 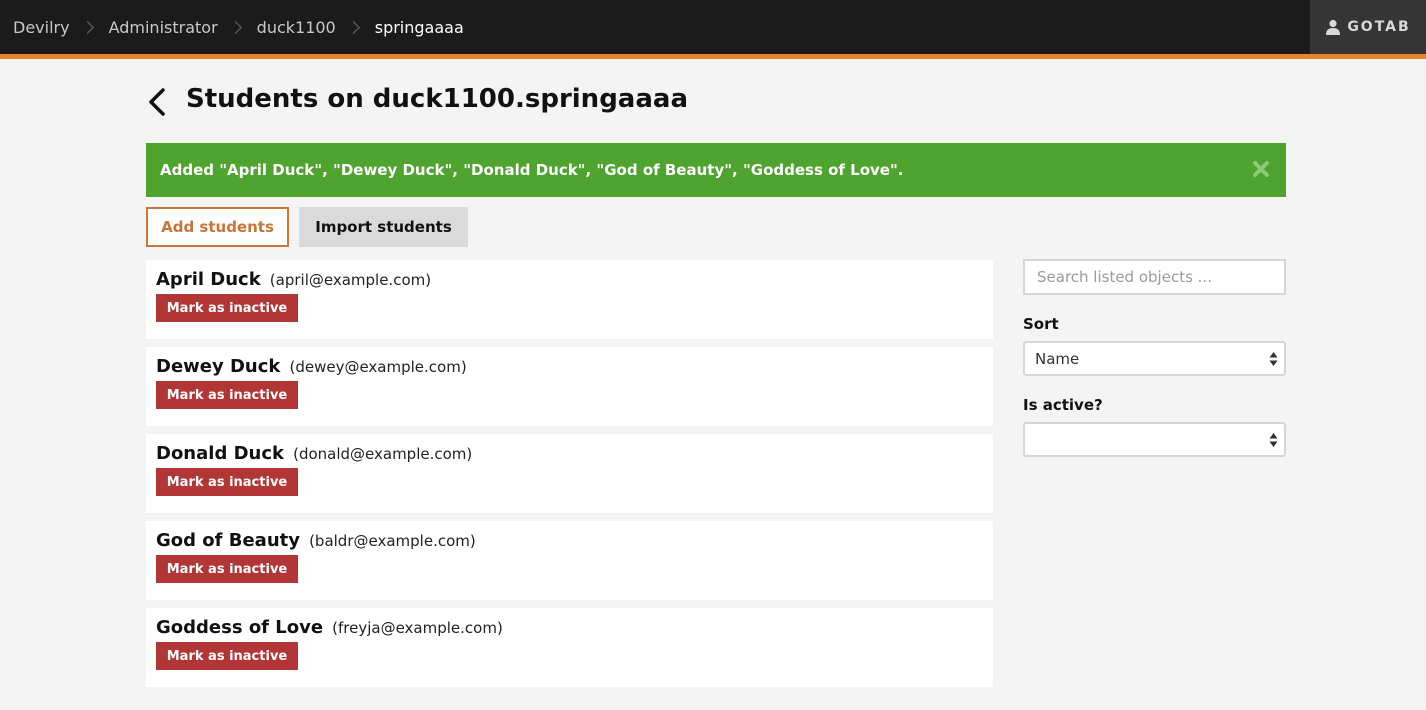 What do you see at coordinates (1057, 358) in the screenshot?
I see `sort-select-value: Name` at bounding box center [1057, 358].